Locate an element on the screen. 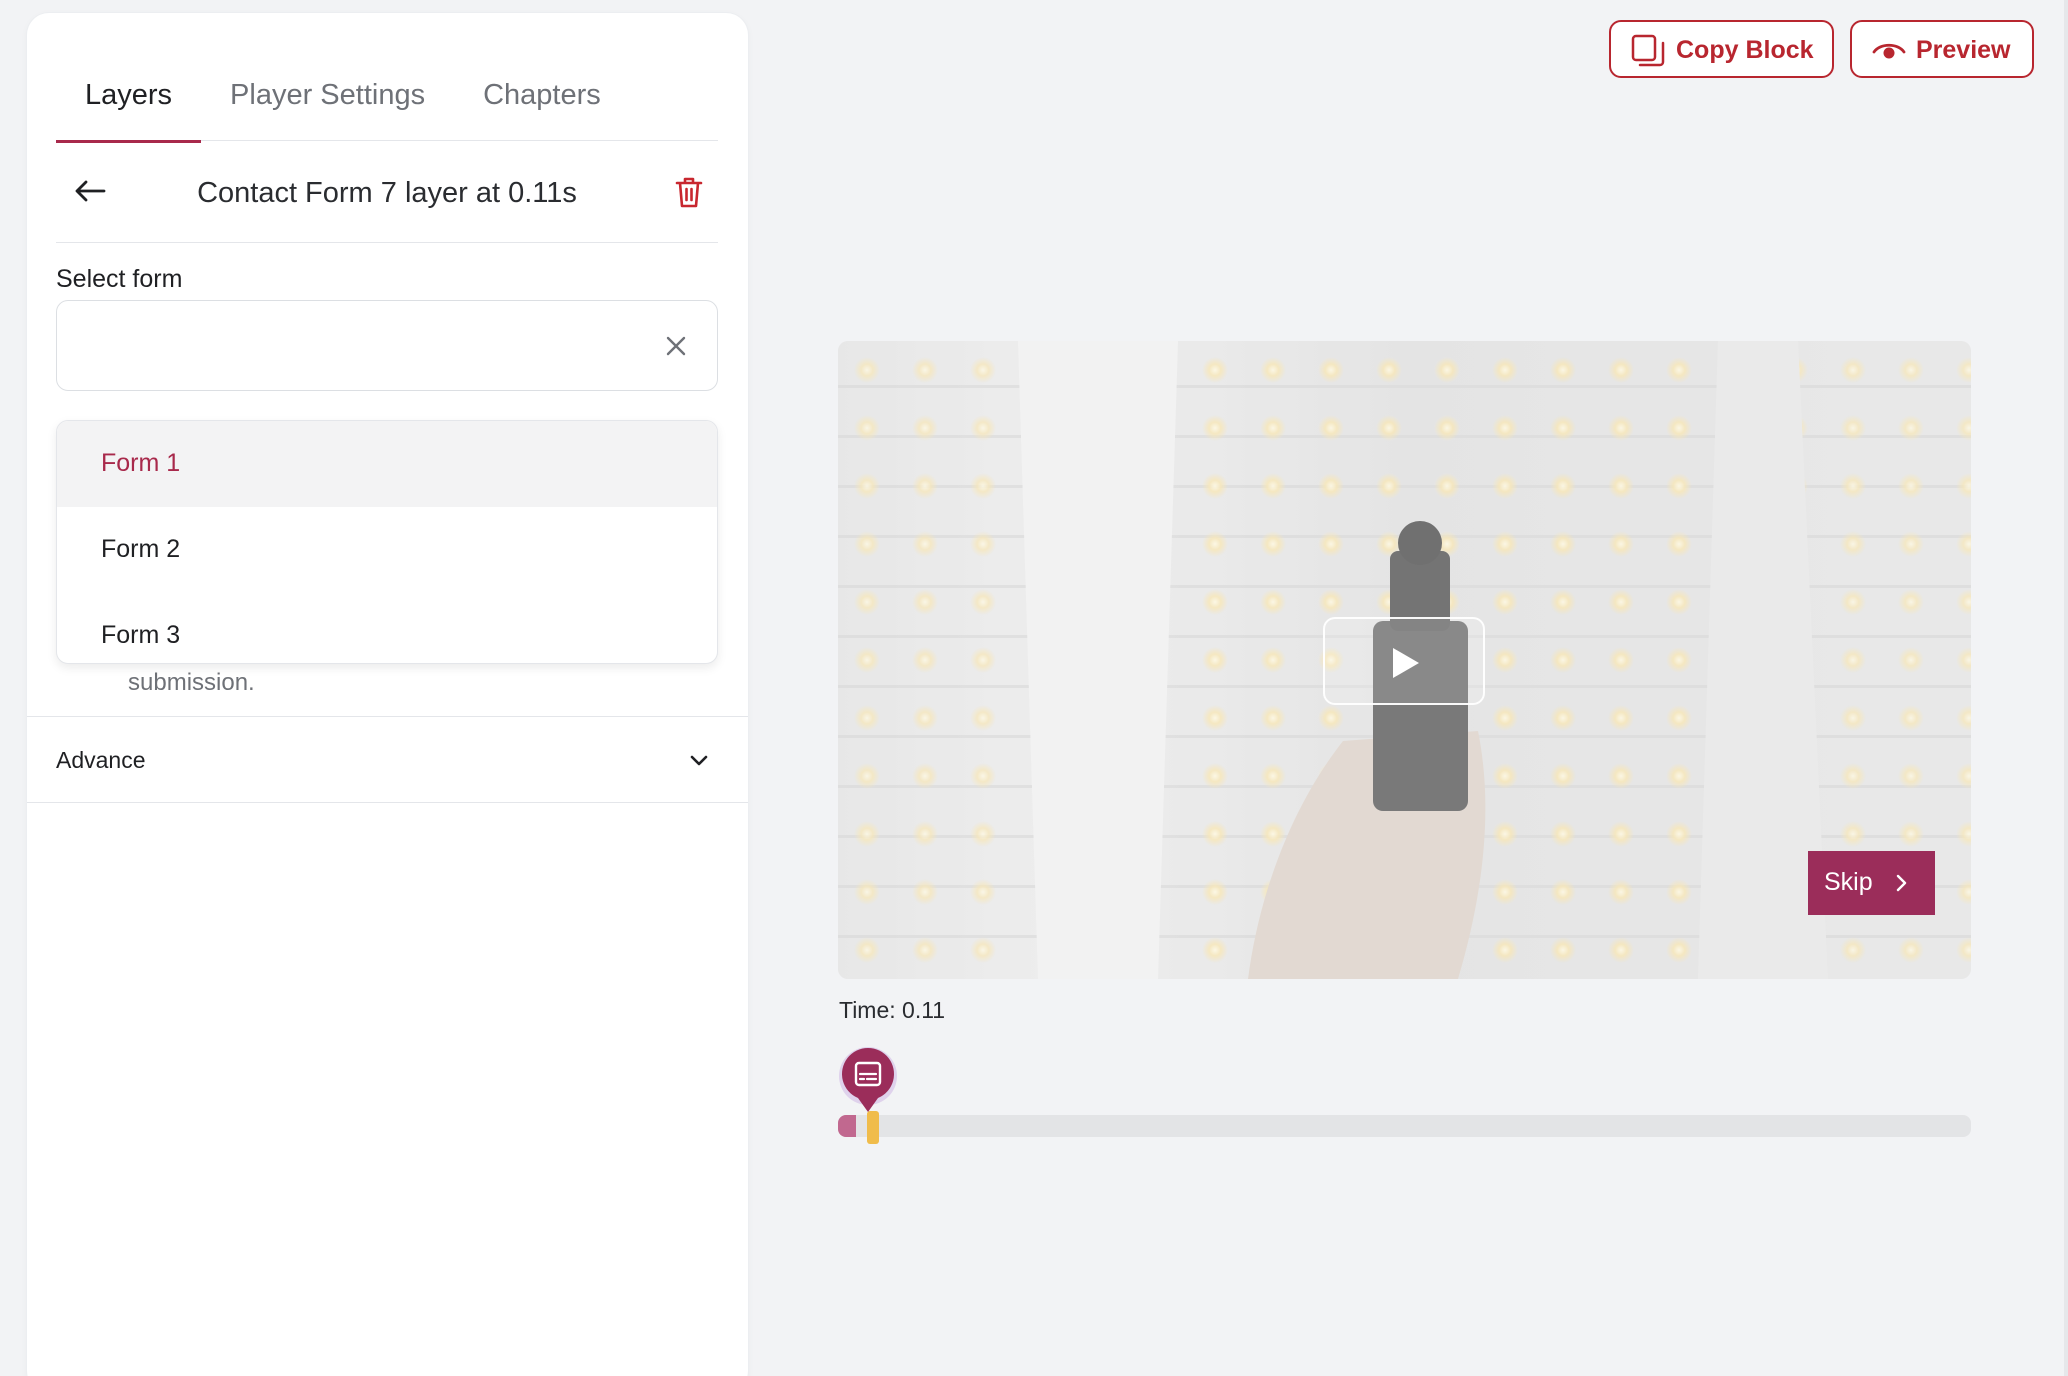  form-option: Form 1 is located at coordinates (387, 464).